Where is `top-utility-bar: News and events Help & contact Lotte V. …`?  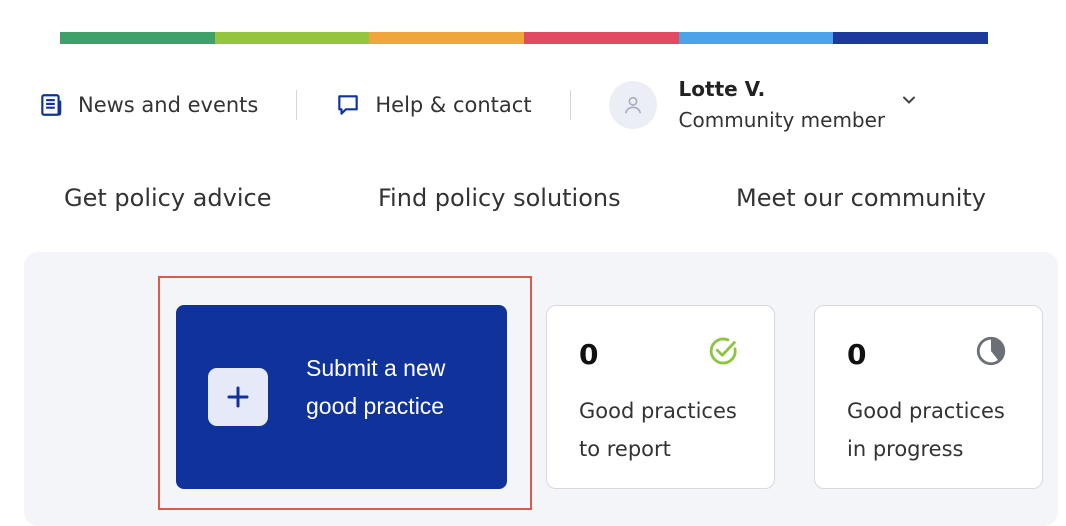
top-utility-bar: News and events Help & contact Lotte V. … is located at coordinates (518, 105).